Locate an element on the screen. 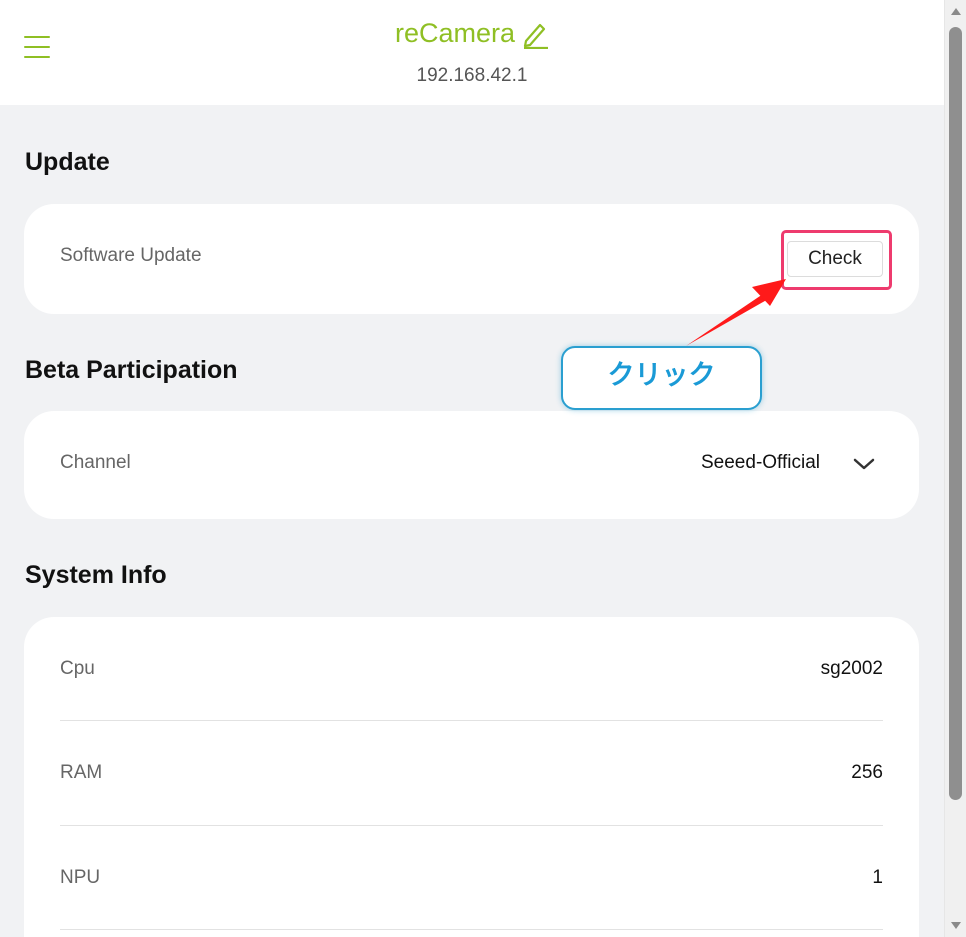 Image resolution: width=966 pixels, height=937 pixels. scroll-up-arrow-icon is located at coordinates (956, 11).